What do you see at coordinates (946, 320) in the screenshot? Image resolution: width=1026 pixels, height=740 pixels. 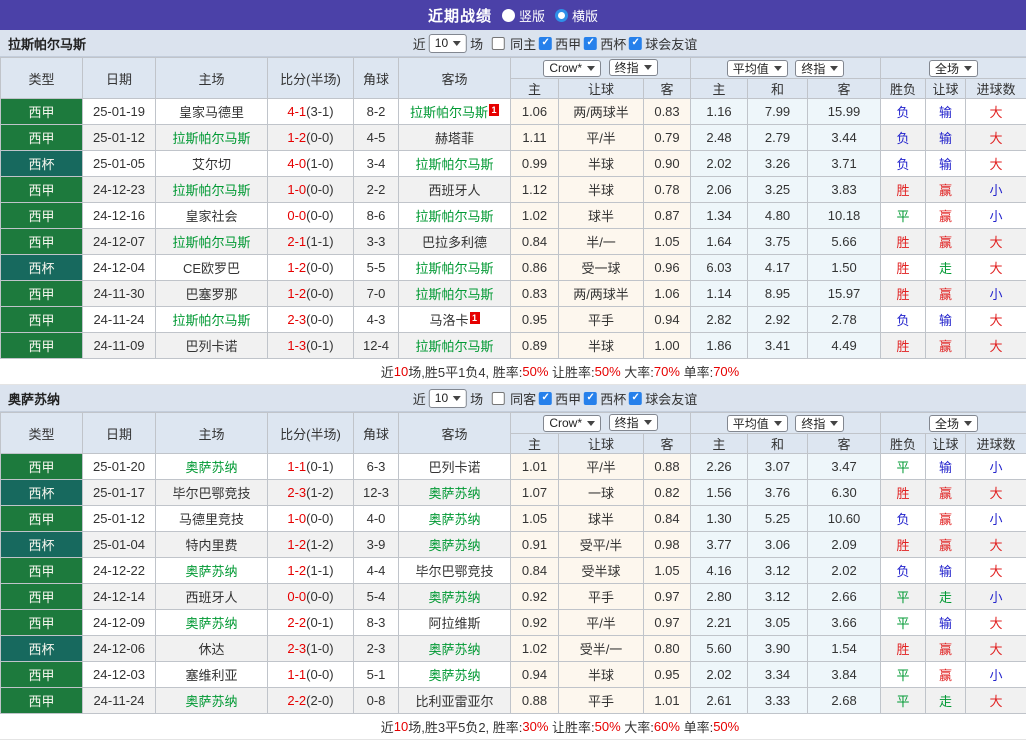 I see `result-handicap: 输` at bounding box center [946, 320].